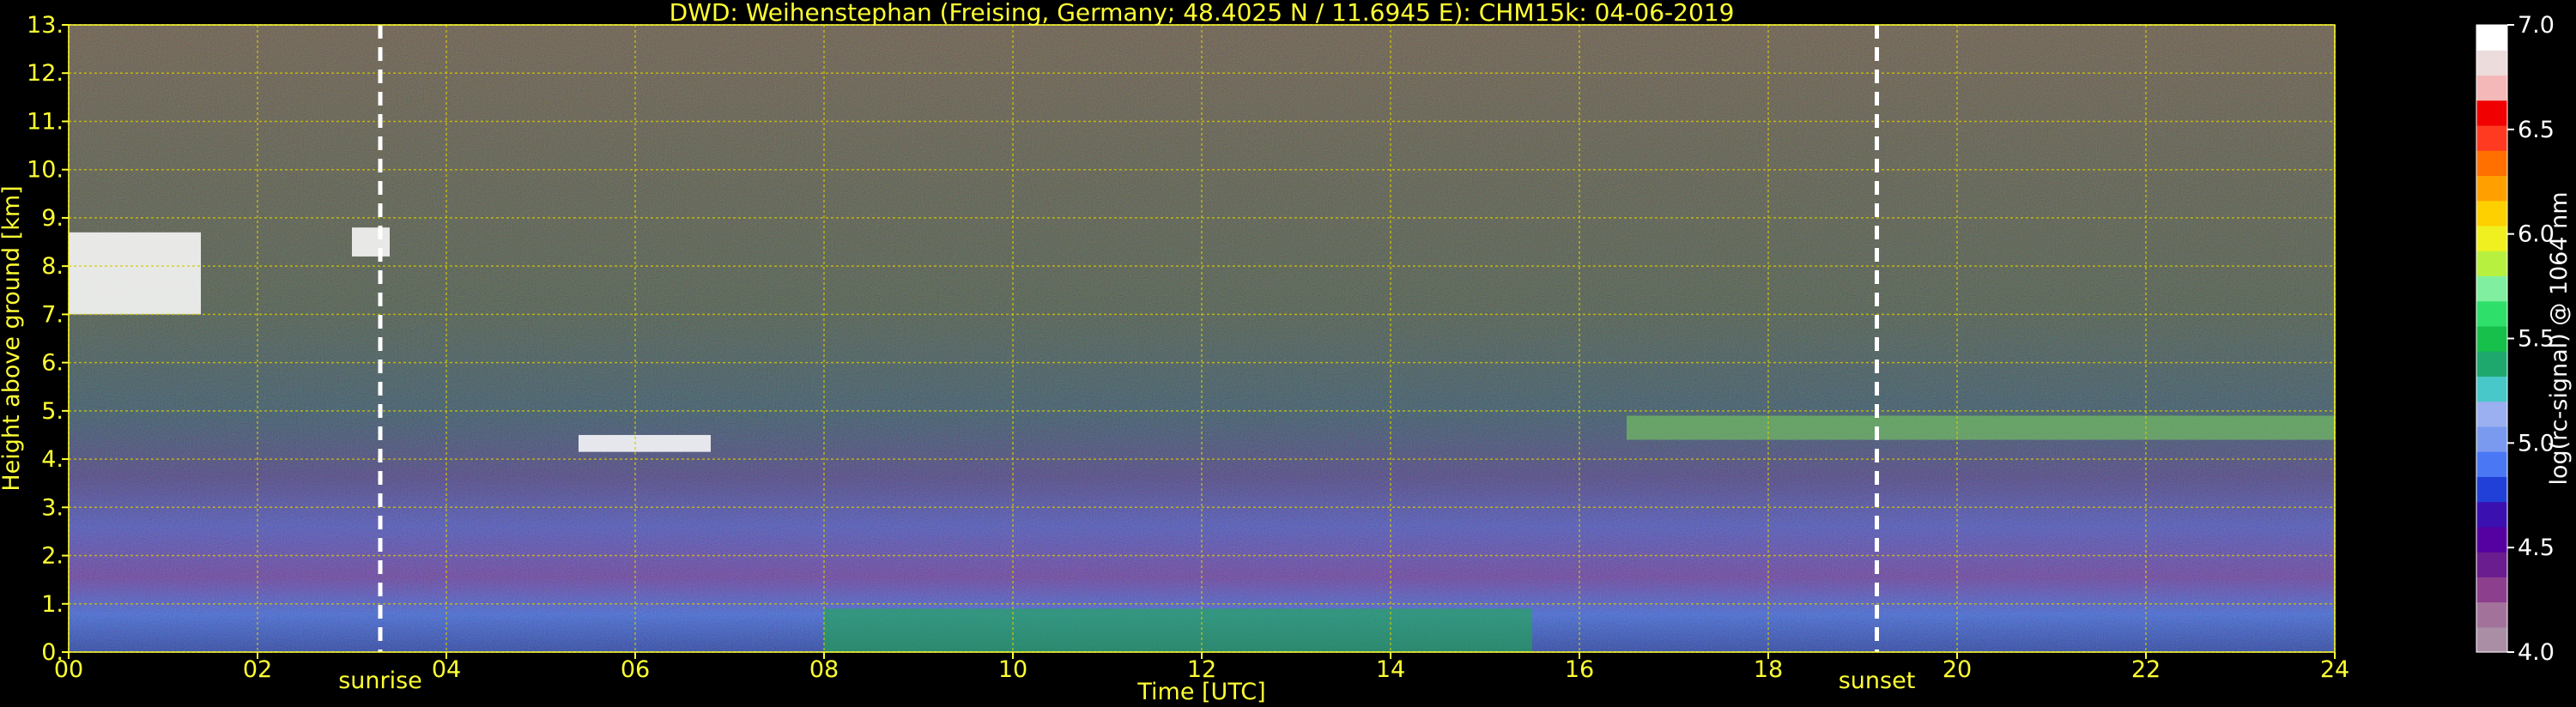 The height and width of the screenshot is (707, 2576). Describe the element at coordinates (52, 556) in the screenshot. I see `y-tick-label: 2.` at that location.